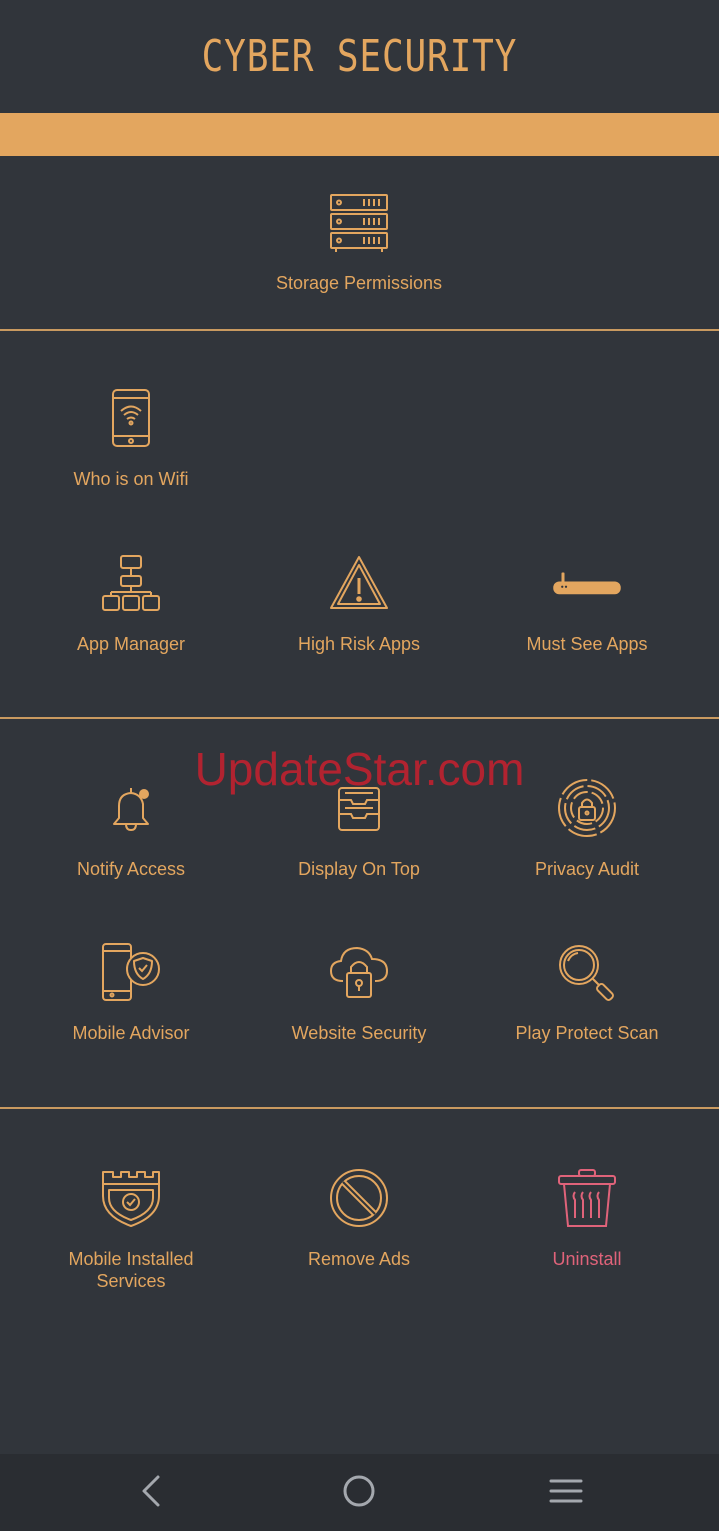  Describe the element at coordinates (587, 583) in the screenshot. I see `router-icon` at that location.